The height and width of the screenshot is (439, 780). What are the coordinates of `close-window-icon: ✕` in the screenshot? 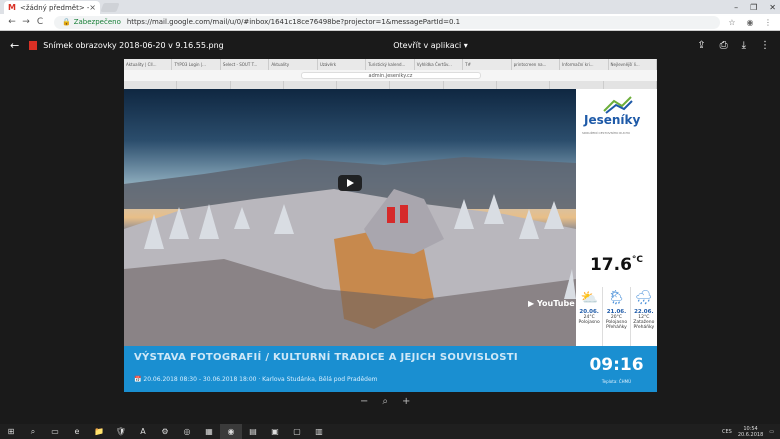 It's located at (772, 7).